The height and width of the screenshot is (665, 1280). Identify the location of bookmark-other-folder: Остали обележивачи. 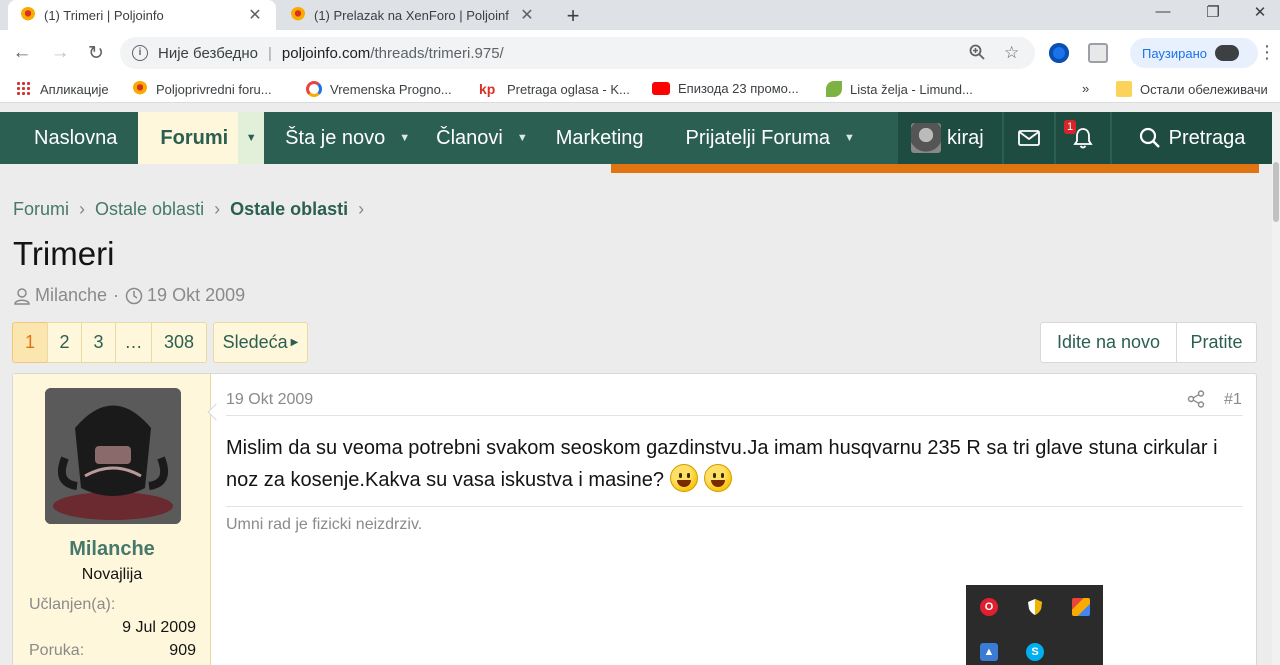
(1192, 89).